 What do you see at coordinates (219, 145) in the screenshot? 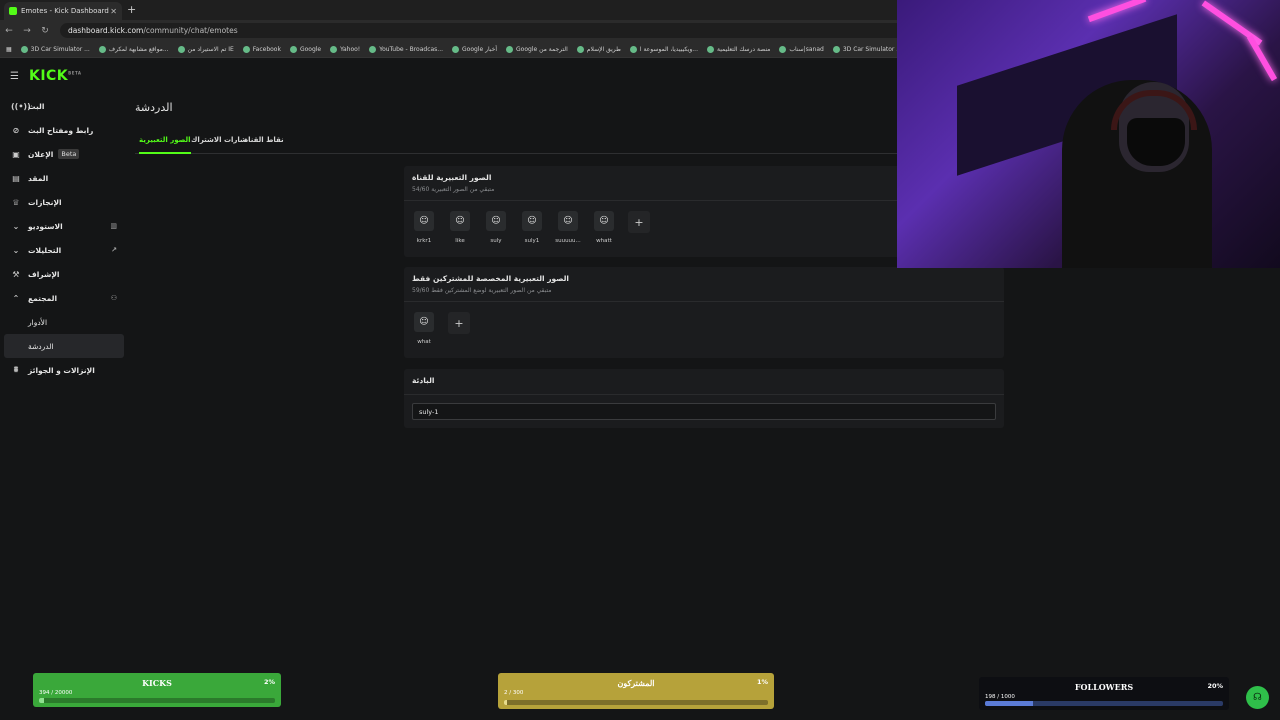
I see `tab-sub-badges: شارات الاشتراك` at bounding box center [219, 145].